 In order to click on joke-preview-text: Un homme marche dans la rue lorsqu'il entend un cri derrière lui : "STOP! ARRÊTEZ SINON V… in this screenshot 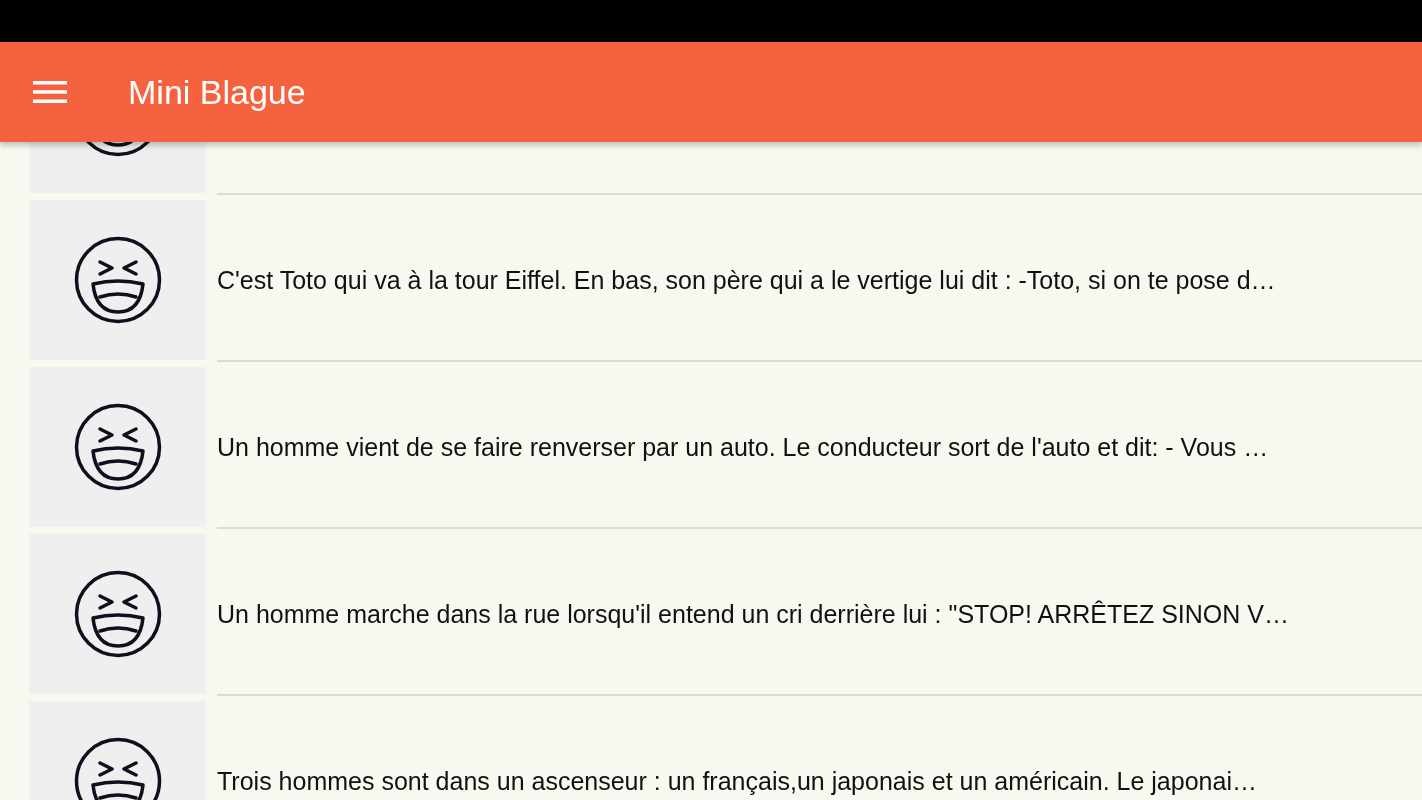, I will do `click(753, 614)`.